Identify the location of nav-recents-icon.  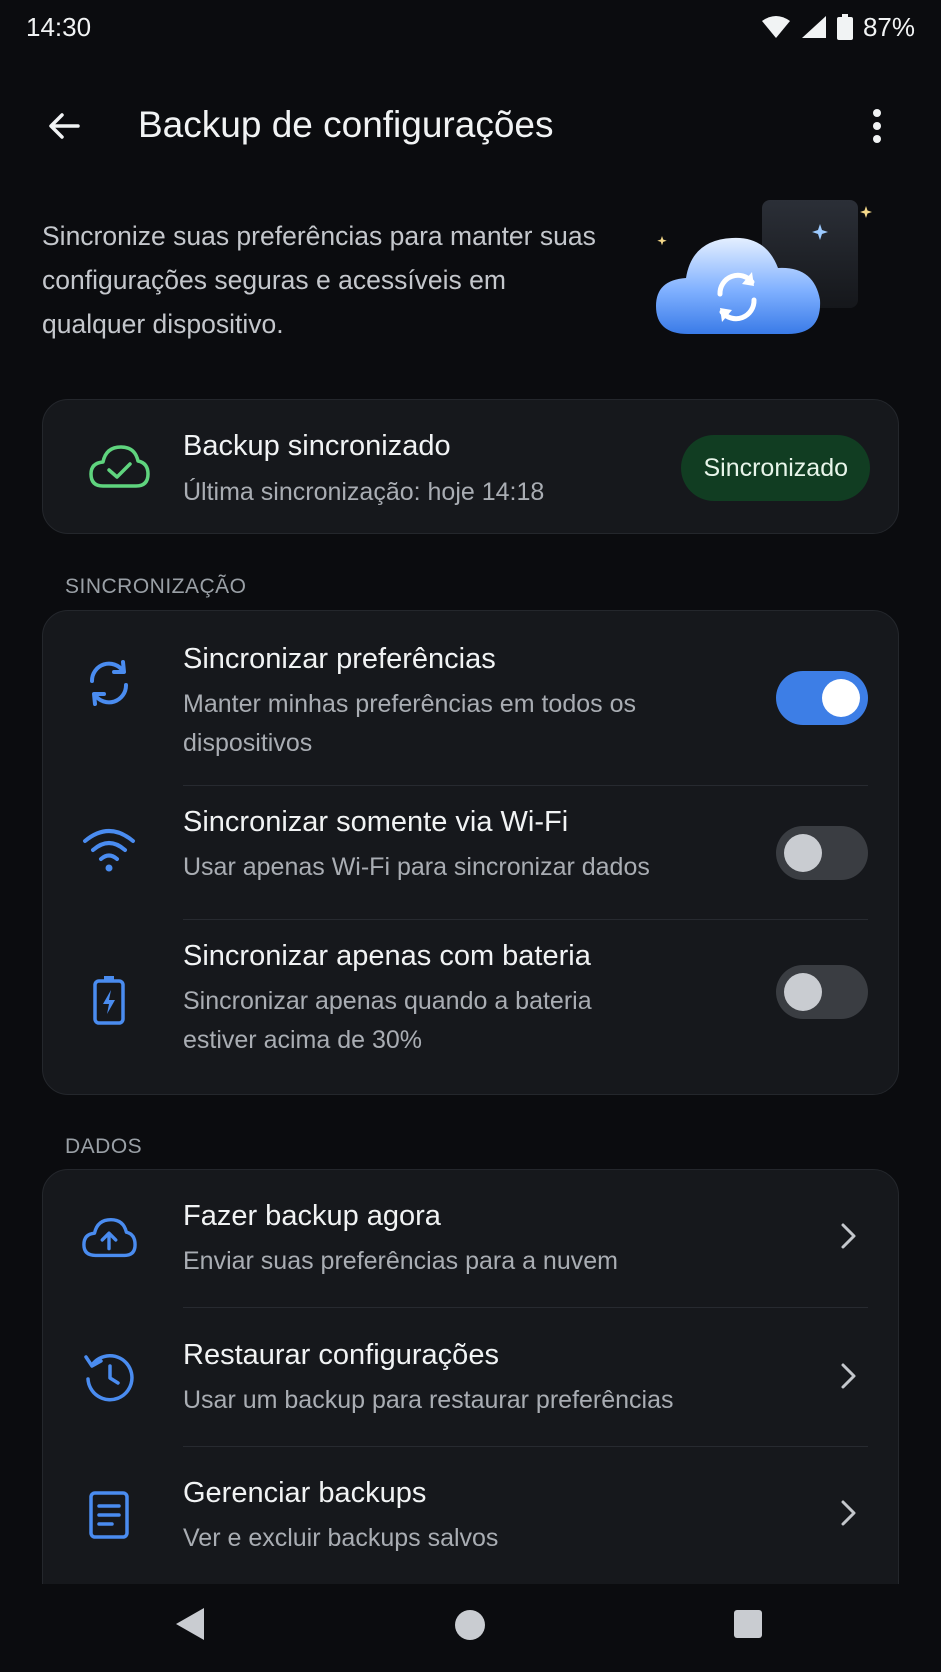
(748, 1624).